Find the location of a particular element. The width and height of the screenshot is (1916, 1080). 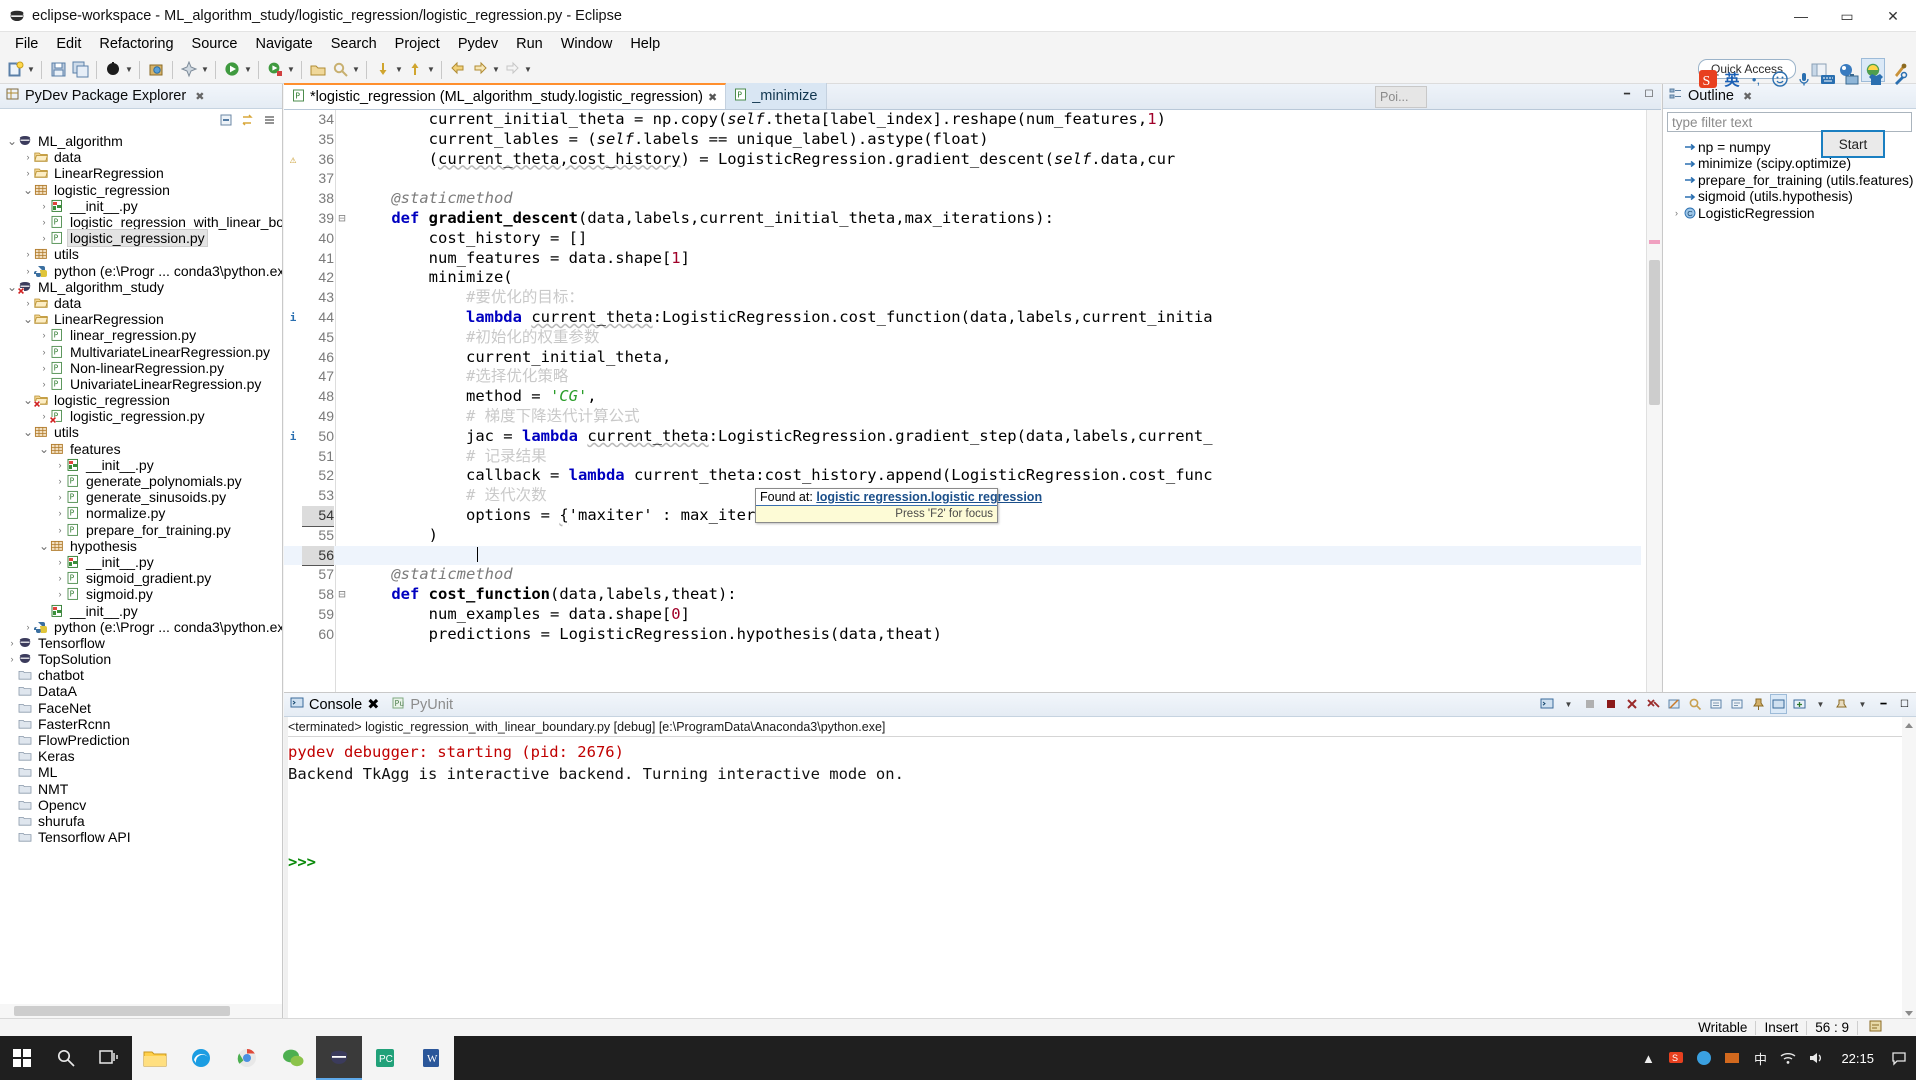

taskbar-clock: 22:15 is located at coordinates (1857, 1058).